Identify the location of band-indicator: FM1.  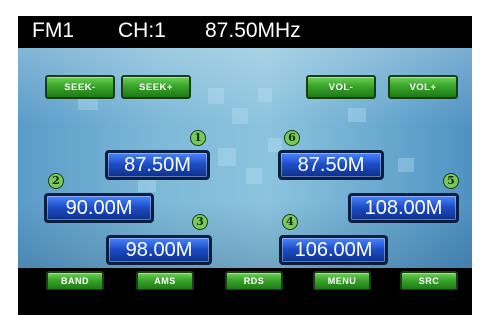
(53, 30).